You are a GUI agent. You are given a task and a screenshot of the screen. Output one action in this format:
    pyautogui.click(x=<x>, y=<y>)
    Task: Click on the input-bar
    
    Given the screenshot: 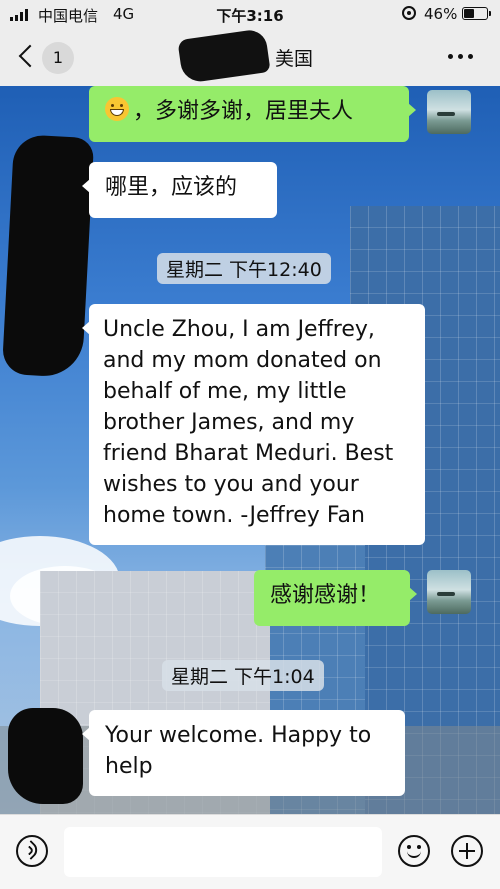 What is the action you would take?
    pyautogui.click(x=250, y=851)
    